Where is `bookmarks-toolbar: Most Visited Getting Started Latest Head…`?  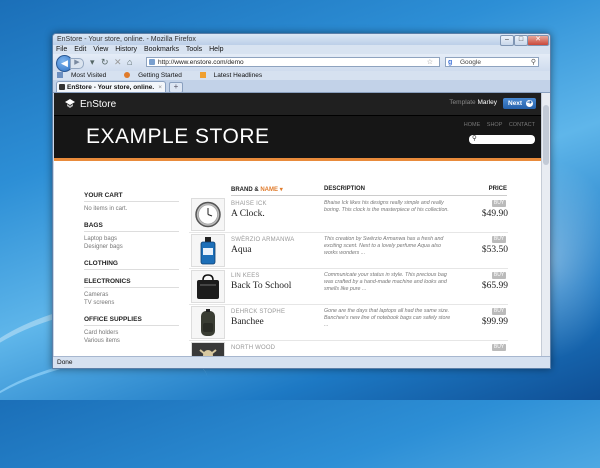 bookmarks-toolbar: Most Visited Getting Started Latest Head… is located at coordinates (301, 75).